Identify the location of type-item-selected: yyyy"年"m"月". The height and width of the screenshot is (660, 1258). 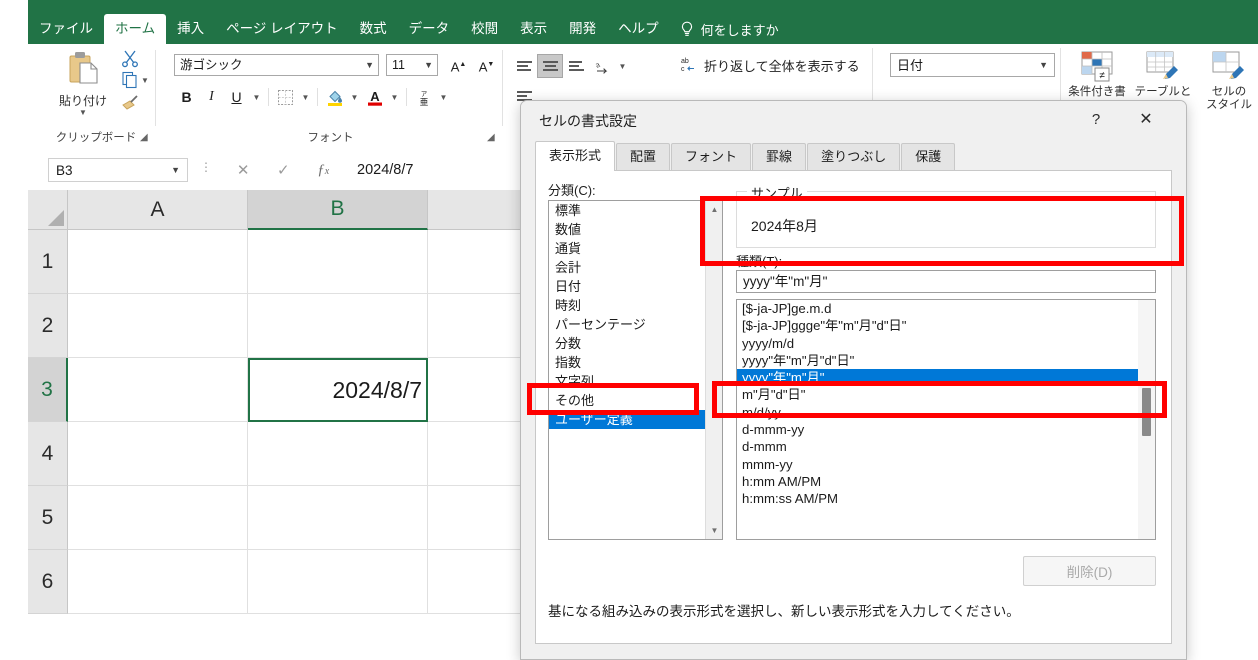
(937, 378).